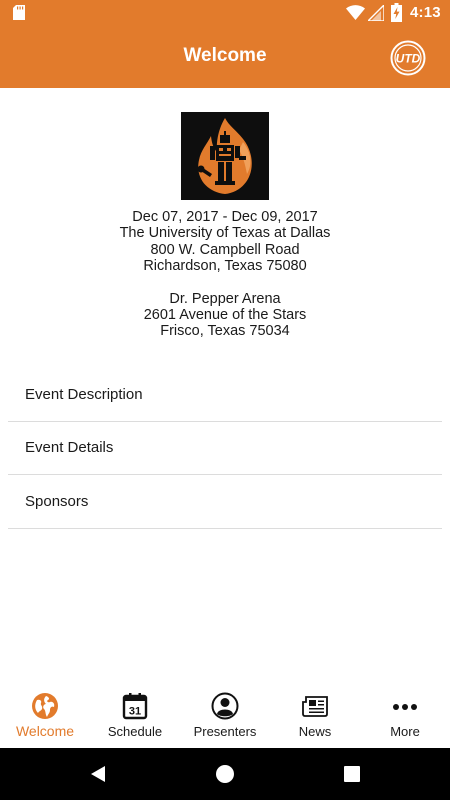  Describe the element at coordinates (225, 233) in the screenshot. I see `venue1-name: The University of Texas at Dallas` at that location.